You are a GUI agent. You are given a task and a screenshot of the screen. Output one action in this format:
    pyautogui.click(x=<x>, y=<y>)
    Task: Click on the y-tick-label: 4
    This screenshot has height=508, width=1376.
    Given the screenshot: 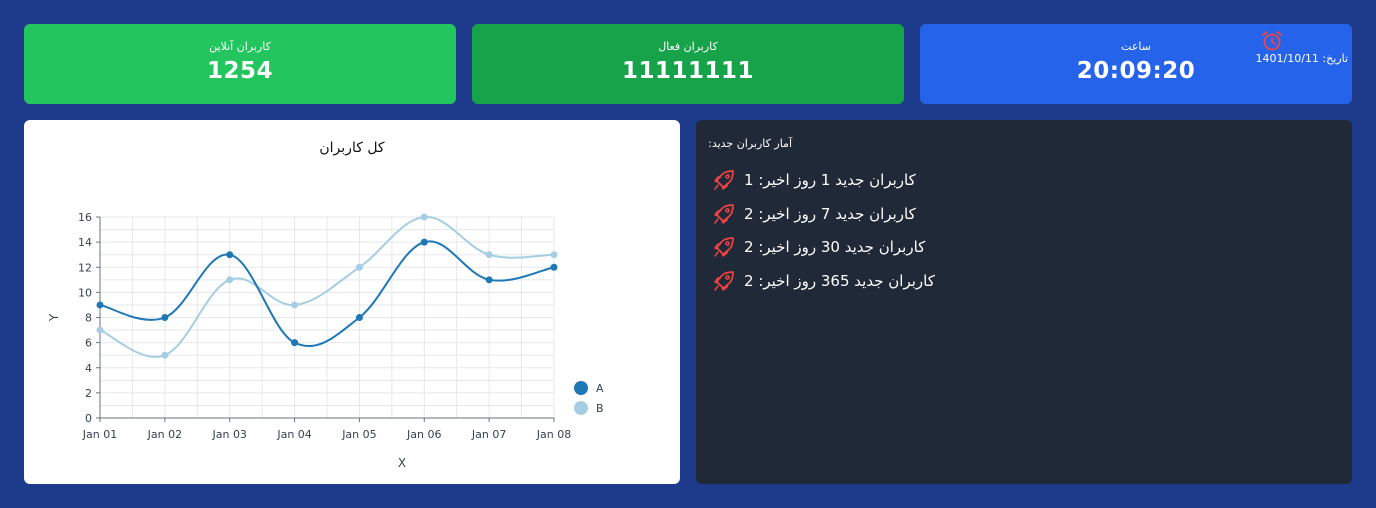 What is the action you would take?
    pyautogui.click(x=88, y=368)
    